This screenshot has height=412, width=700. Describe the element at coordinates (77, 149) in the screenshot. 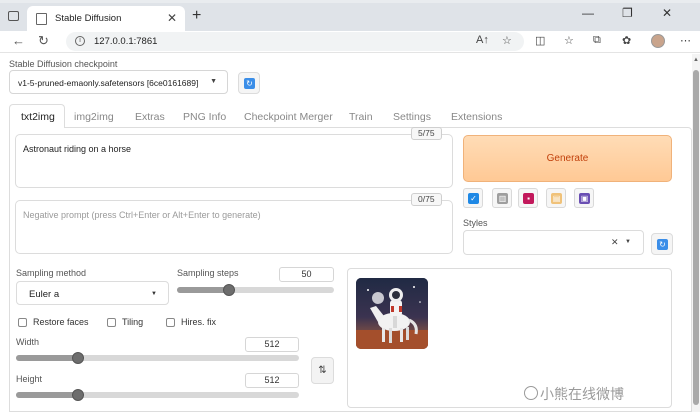

I see `prompt-text: Astronaut riding on a horse` at that location.